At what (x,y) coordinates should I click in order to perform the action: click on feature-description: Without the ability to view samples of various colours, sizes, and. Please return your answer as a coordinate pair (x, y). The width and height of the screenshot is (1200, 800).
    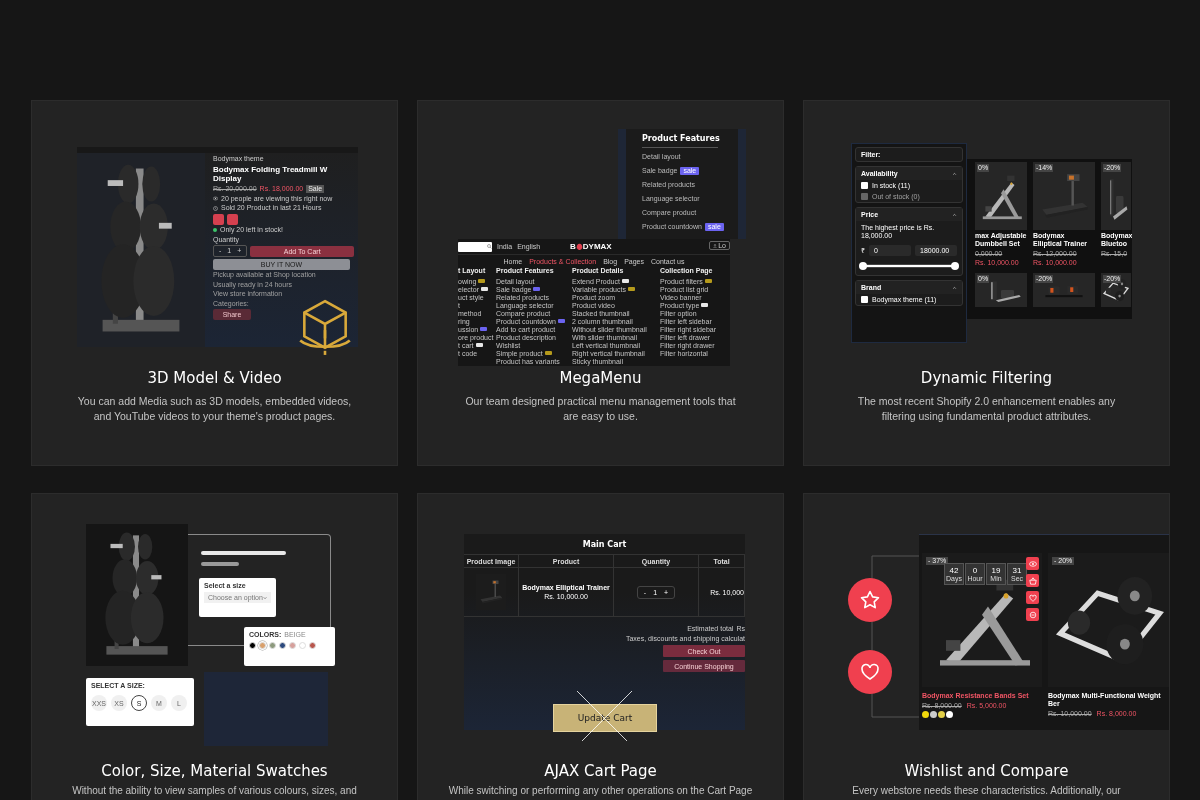
    Looking at the image, I should click on (214, 791).